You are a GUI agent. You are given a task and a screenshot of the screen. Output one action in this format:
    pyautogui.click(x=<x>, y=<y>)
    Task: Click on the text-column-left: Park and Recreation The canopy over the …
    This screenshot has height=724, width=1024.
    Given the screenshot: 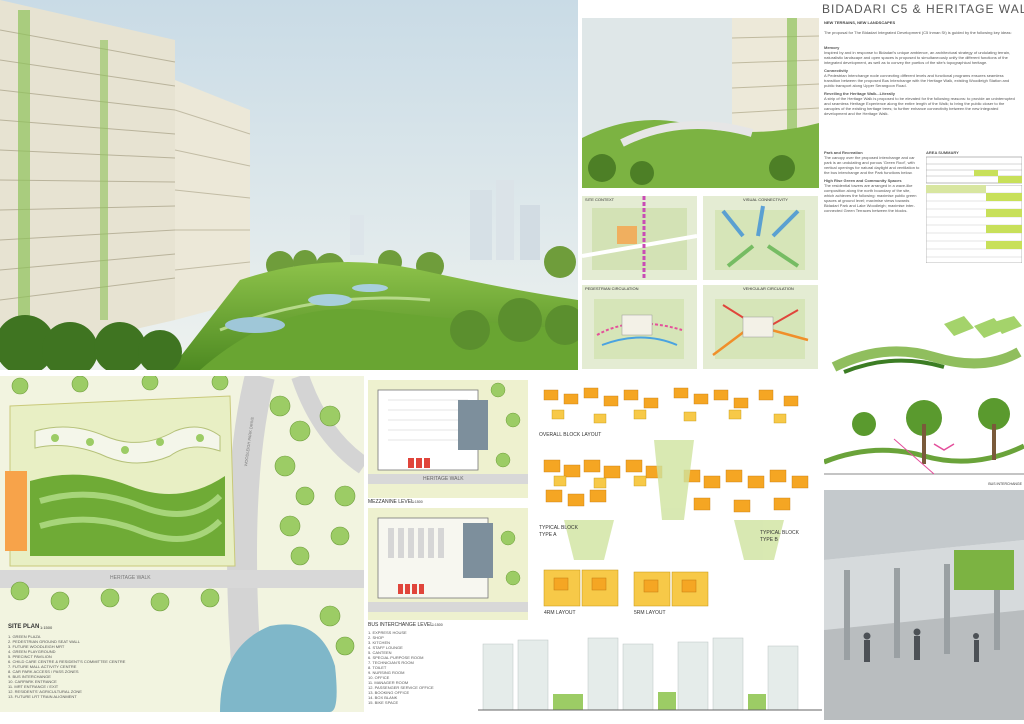 What is the action you would take?
    pyautogui.click(x=872, y=181)
    